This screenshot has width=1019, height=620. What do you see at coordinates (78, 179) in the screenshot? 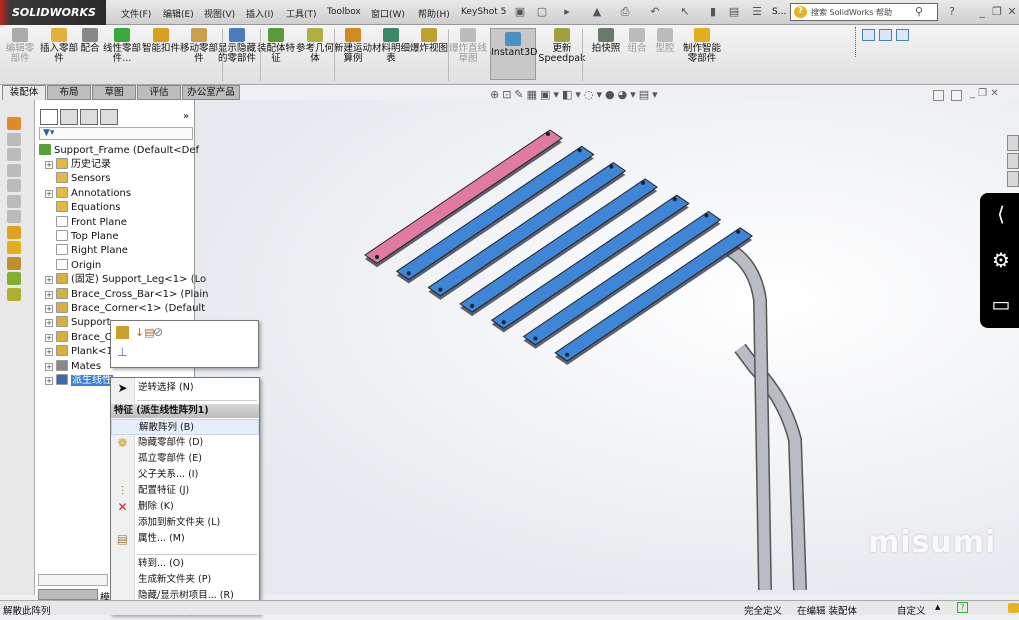
I see `tree-item: +Sensors` at bounding box center [78, 179].